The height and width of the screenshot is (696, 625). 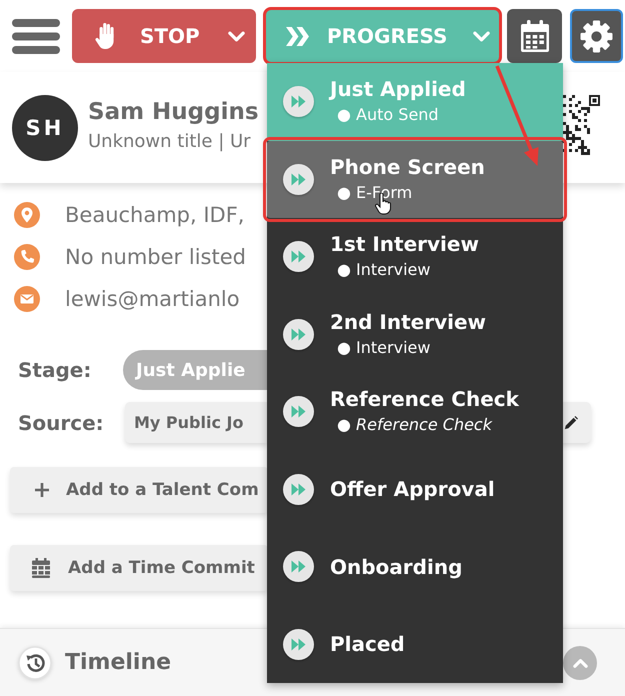 What do you see at coordinates (118, 662) in the screenshot?
I see `timeline-title: Timeline` at bounding box center [118, 662].